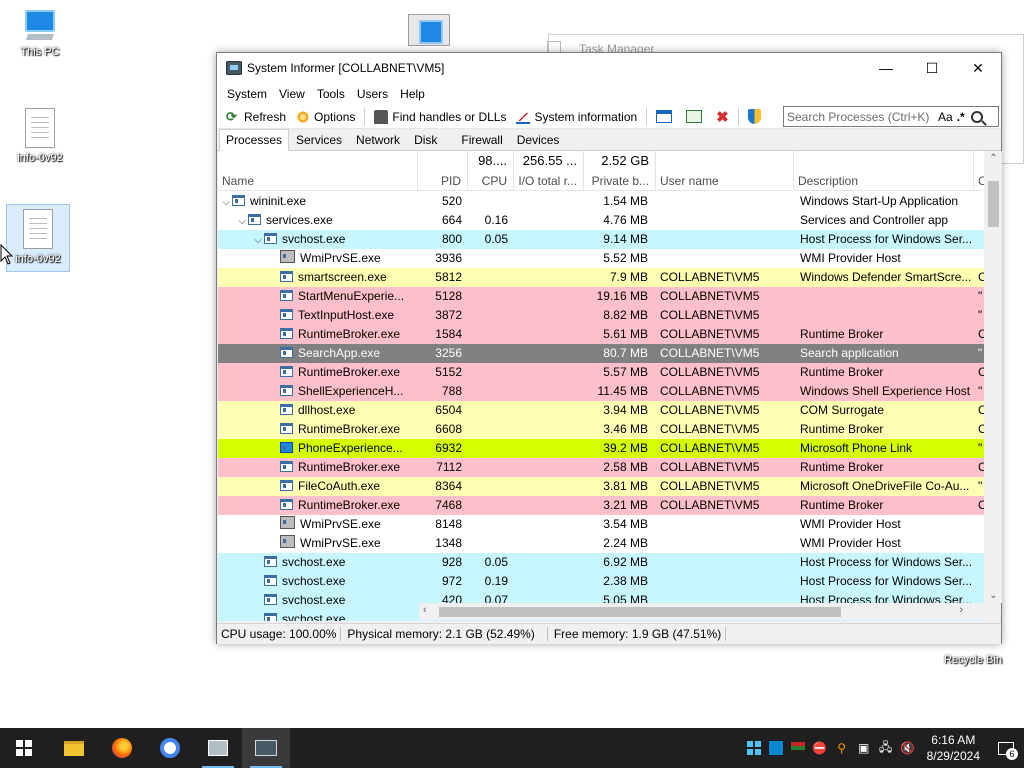  What do you see at coordinates (696, 116) in the screenshot?
I see `go-to-window-button` at bounding box center [696, 116].